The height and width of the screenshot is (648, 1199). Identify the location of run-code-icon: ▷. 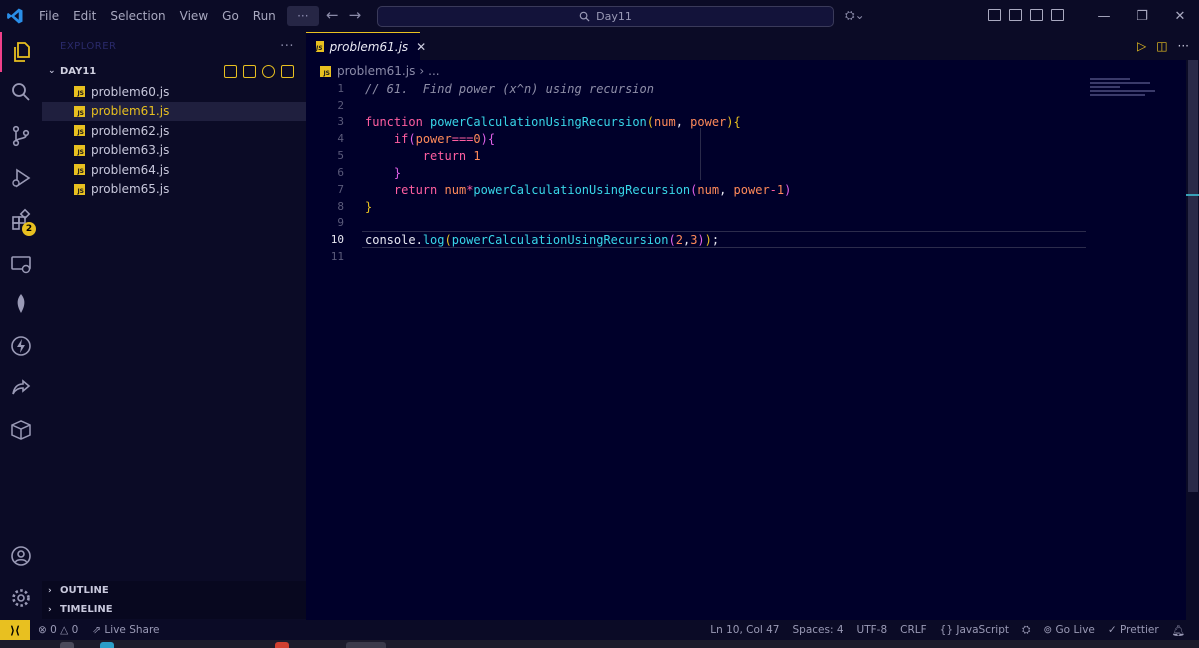
(1141, 46).